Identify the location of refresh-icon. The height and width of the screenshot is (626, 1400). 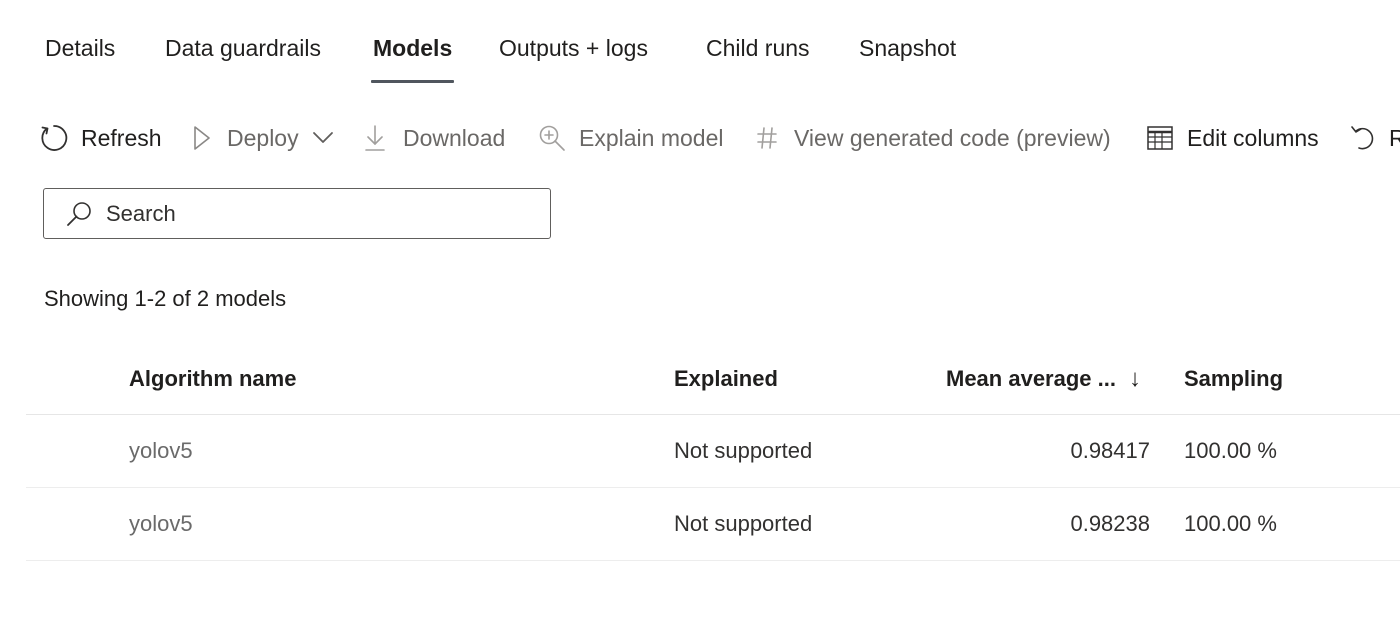
(54, 138).